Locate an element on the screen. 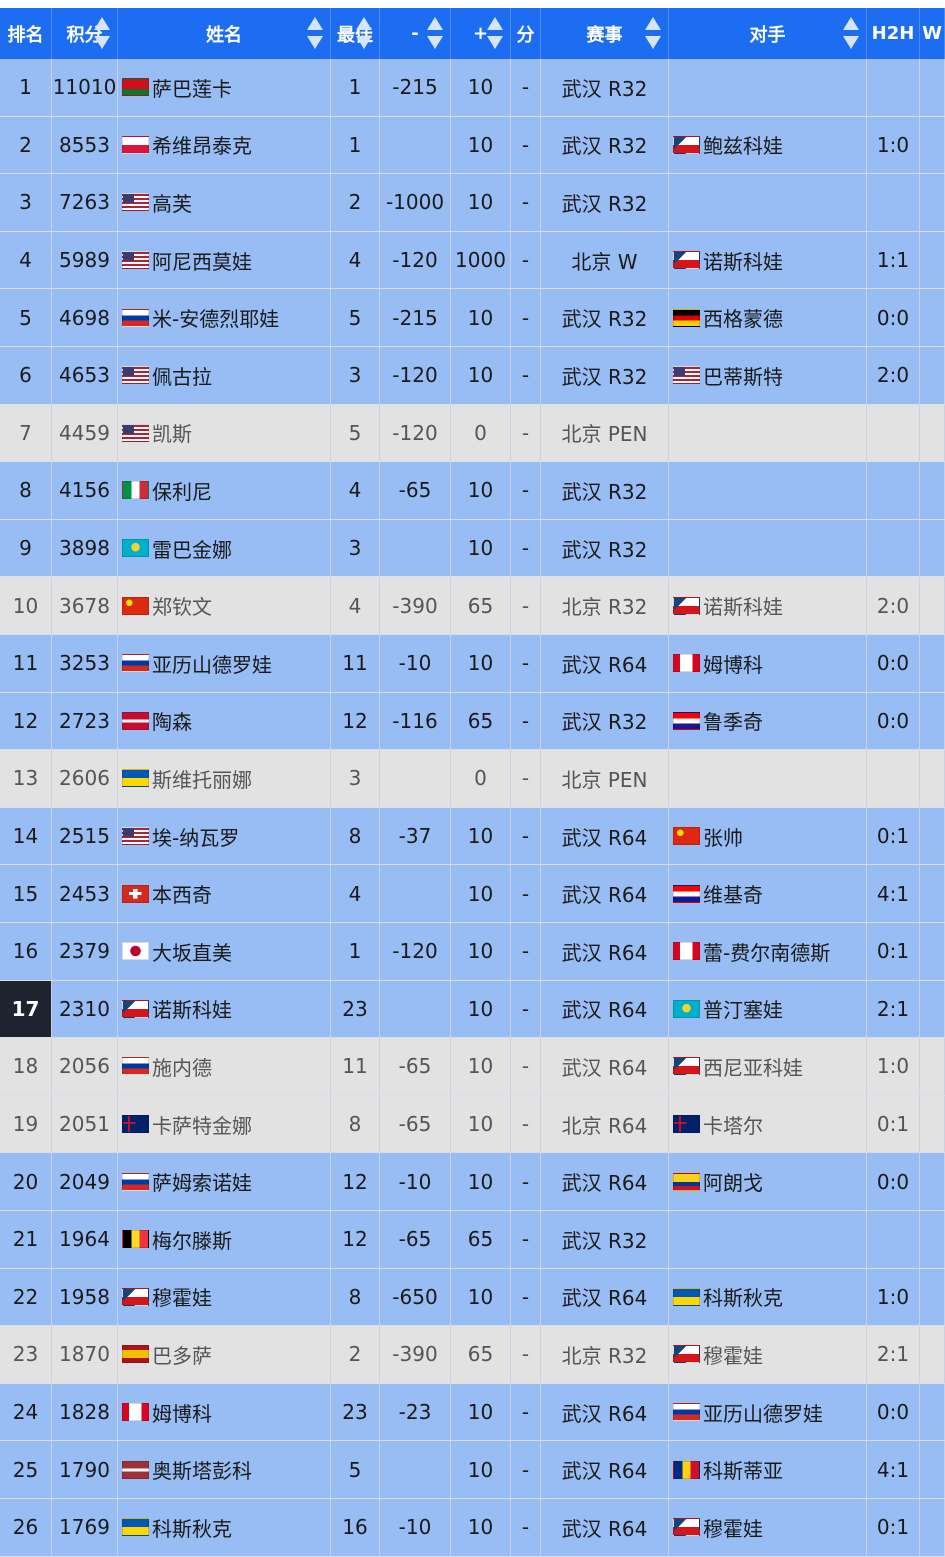  cell-name-text: 萨巴莲卡 is located at coordinates (192, 87).